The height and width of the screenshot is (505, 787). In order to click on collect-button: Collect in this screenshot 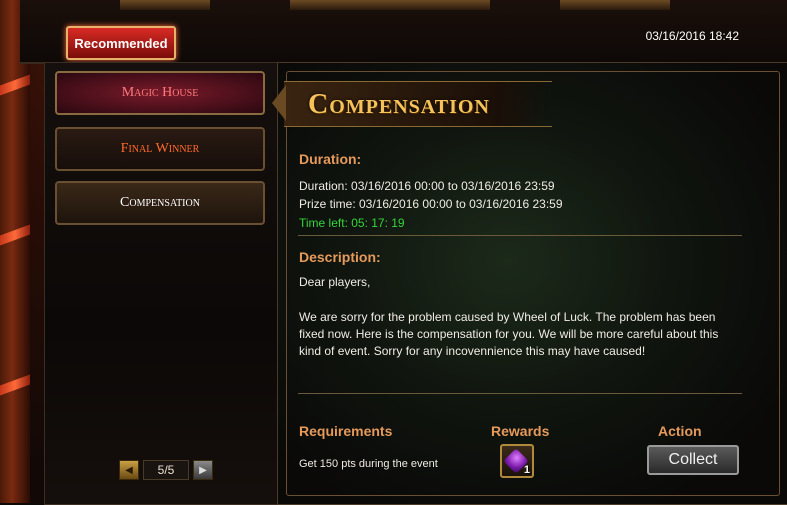, I will do `click(693, 460)`.